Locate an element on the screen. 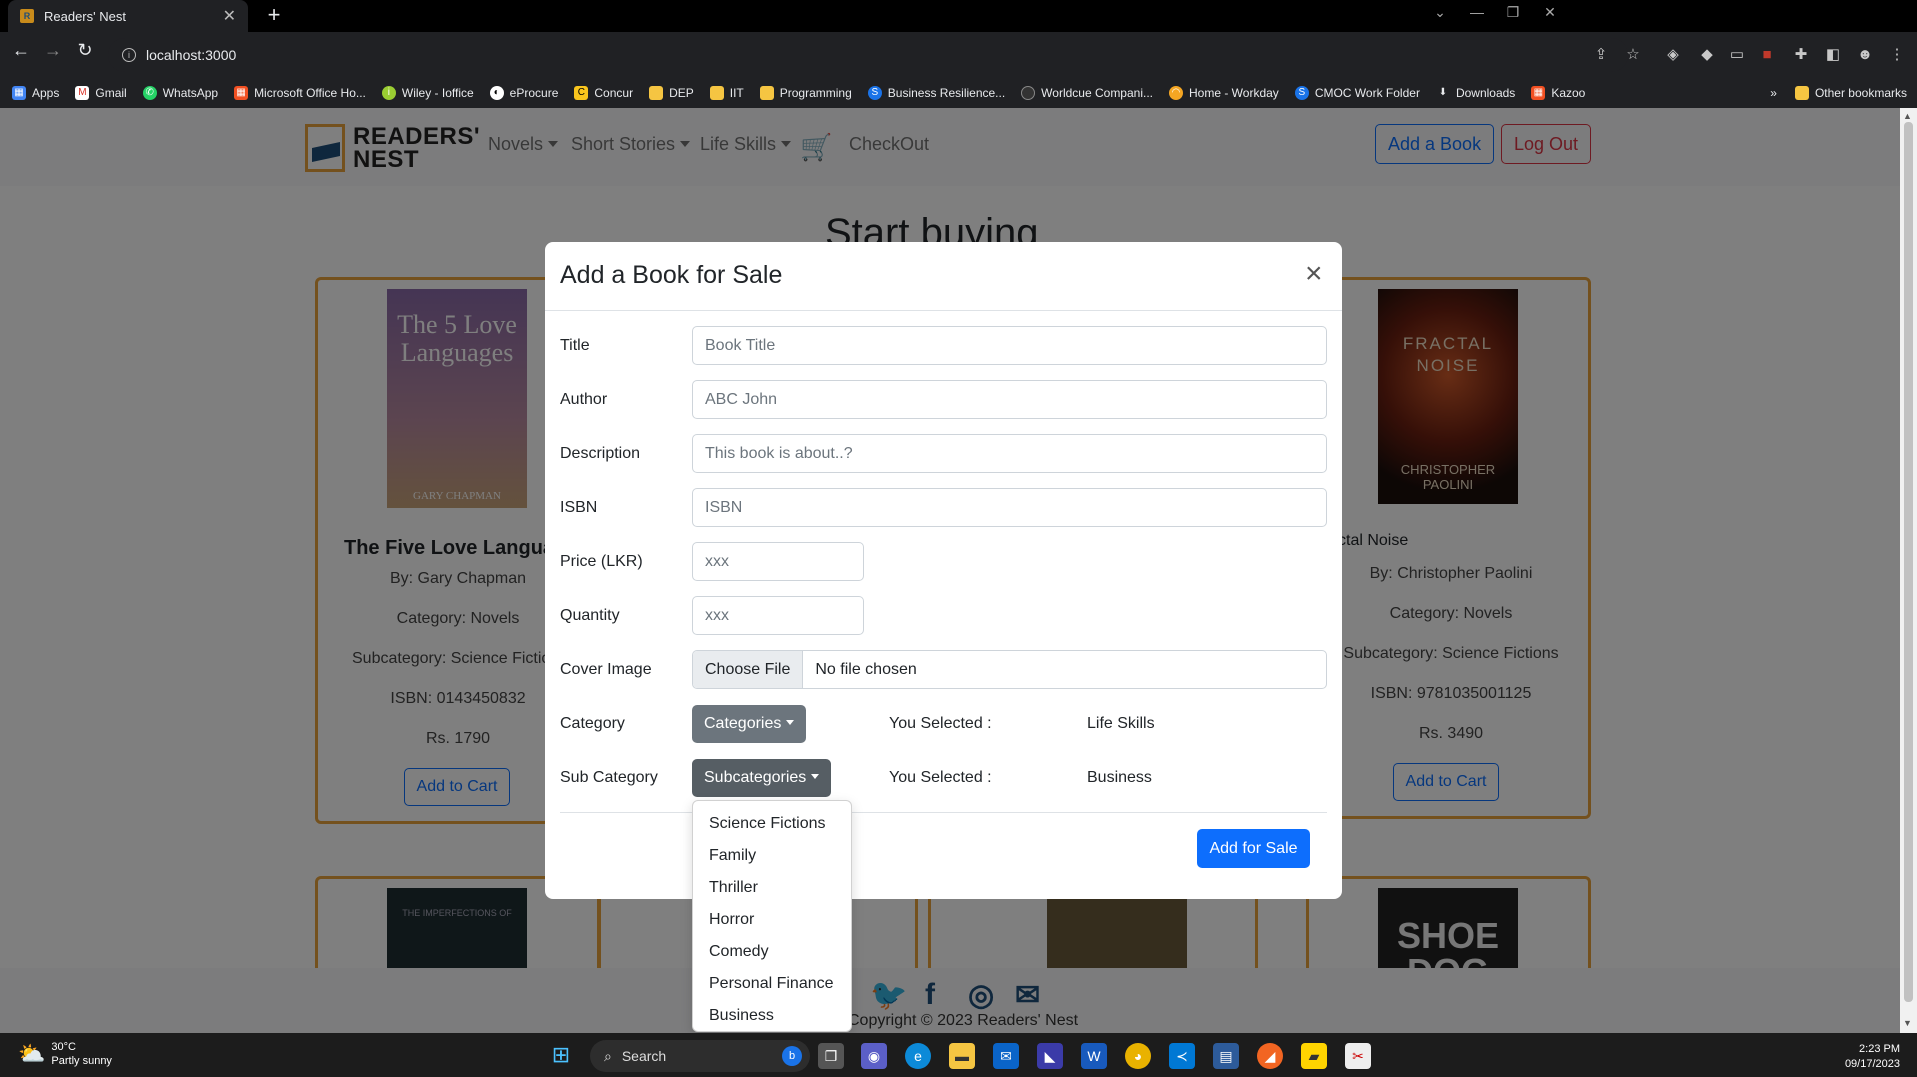 This screenshot has height=1077, width=1917. bookmark-item: ▦ Kazoo is located at coordinates (1558, 93).